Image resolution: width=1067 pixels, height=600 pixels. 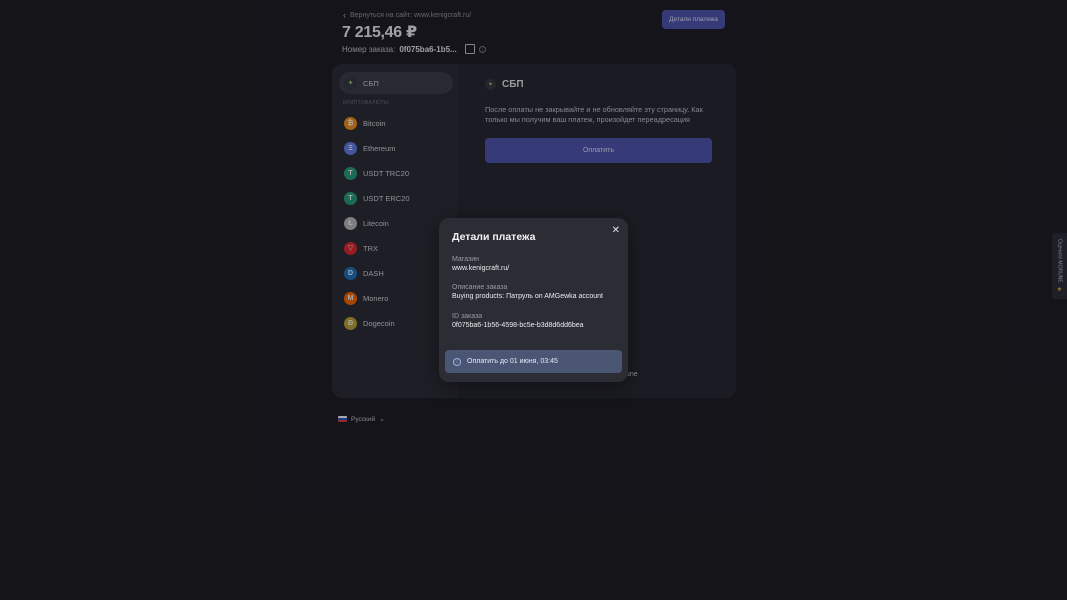 I want to click on method-label: Bitcoin, so click(x=374, y=123).